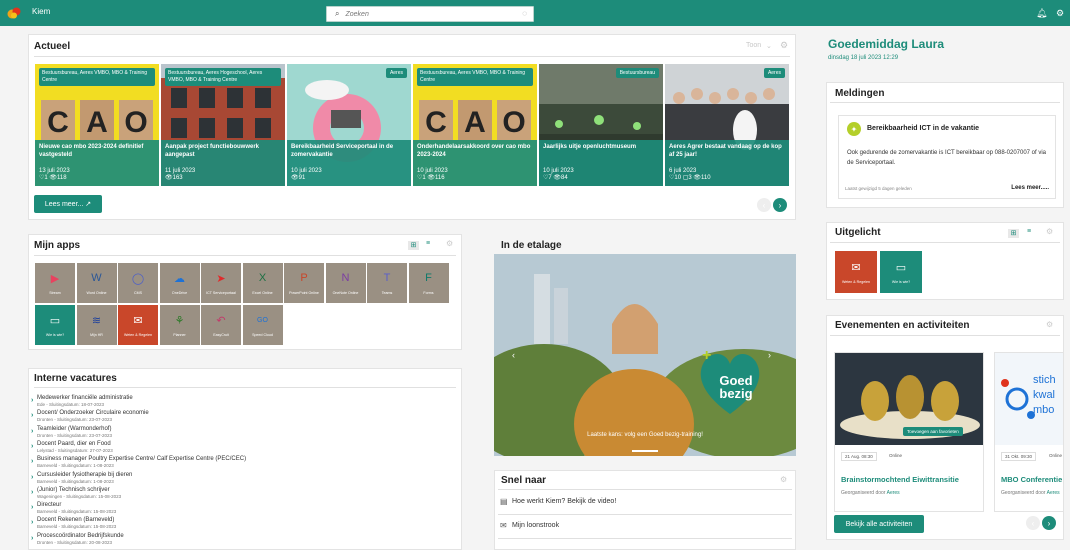 This screenshot has width=1070, height=550. What do you see at coordinates (138, 278) in the screenshot?
I see `app-icon: ◯` at bounding box center [138, 278].